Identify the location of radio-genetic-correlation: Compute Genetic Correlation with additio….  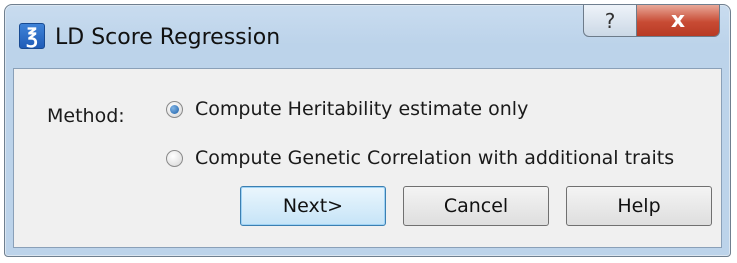
(420, 158).